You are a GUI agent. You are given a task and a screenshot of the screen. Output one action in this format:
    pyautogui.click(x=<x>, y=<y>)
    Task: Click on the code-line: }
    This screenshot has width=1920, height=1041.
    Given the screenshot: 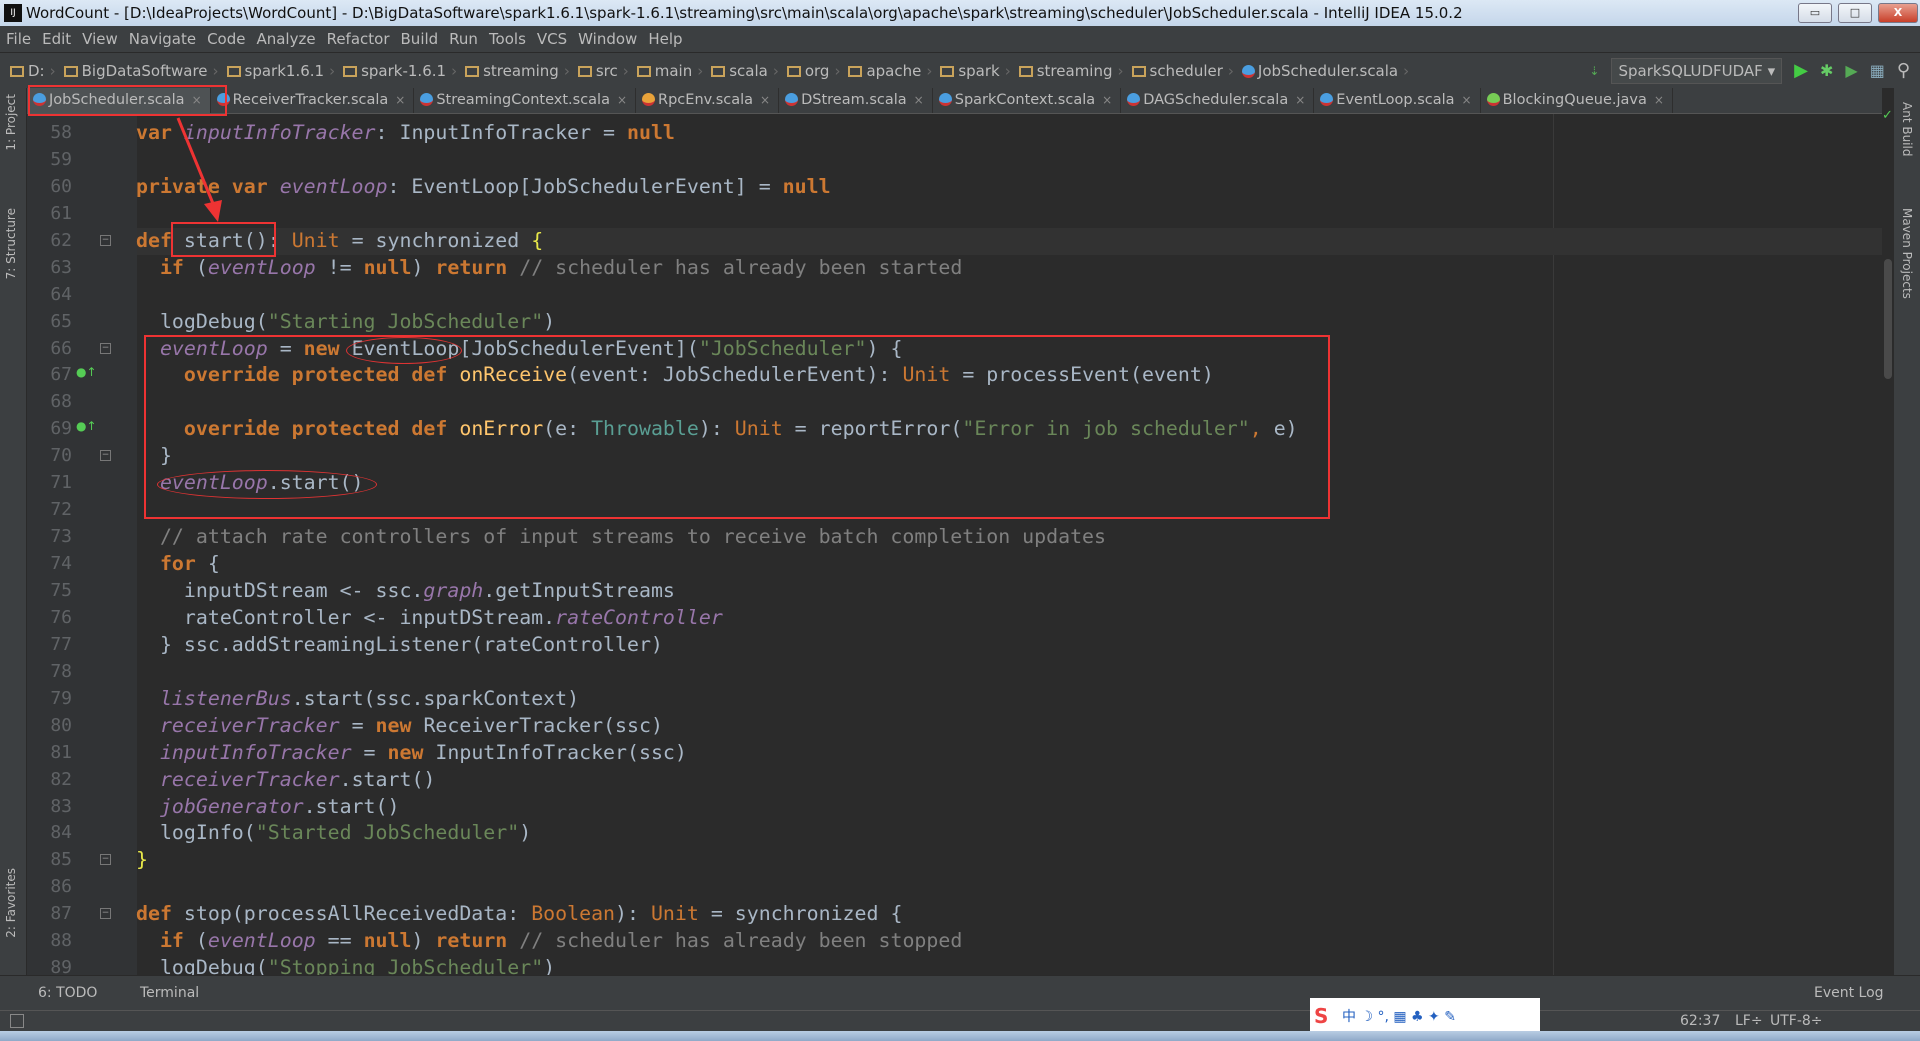 What is the action you would take?
    pyautogui.click(x=142, y=859)
    